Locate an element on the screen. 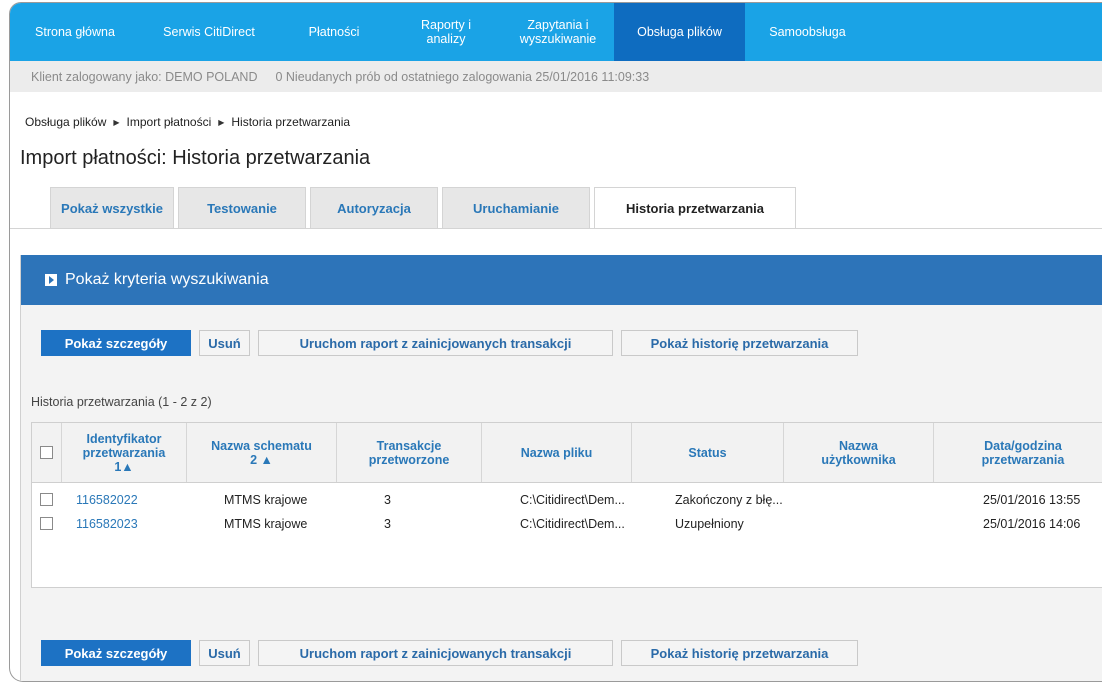 The height and width of the screenshot is (685, 1102). processing-id-link: 116582022 is located at coordinates (131, 499).